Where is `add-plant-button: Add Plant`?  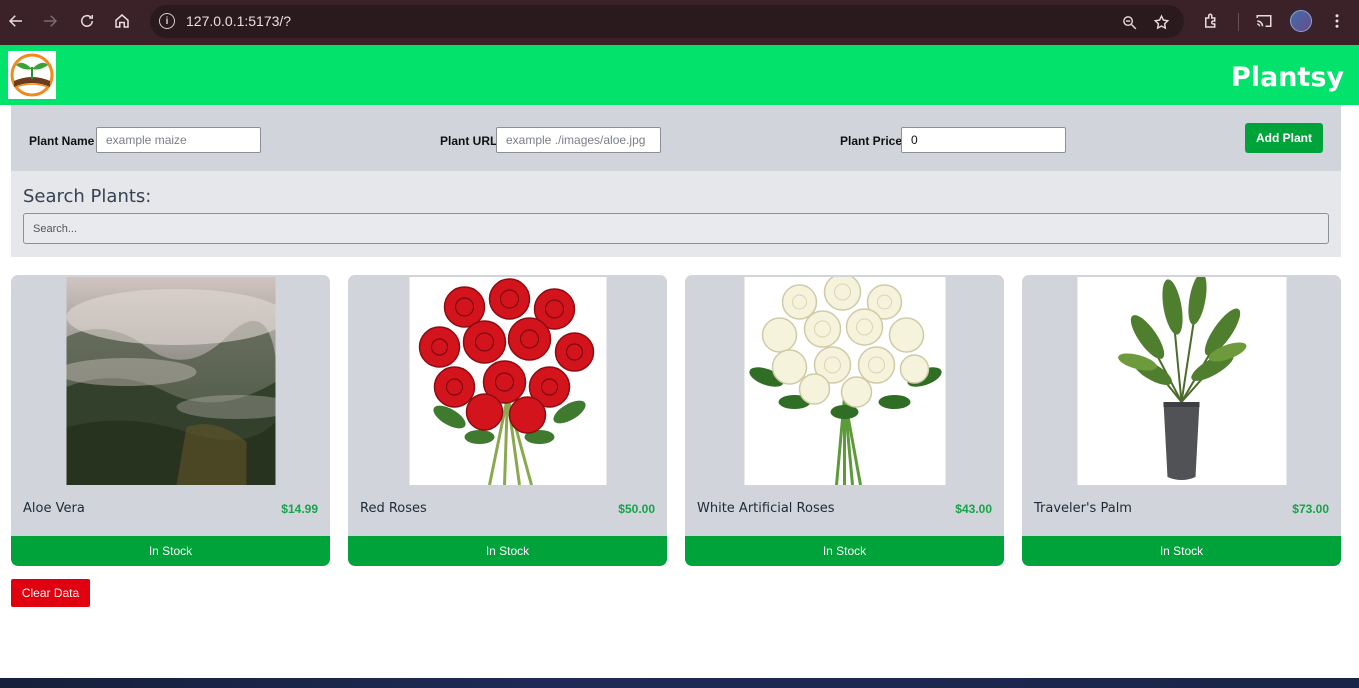 add-plant-button: Add Plant is located at coordinates (1284, 138).